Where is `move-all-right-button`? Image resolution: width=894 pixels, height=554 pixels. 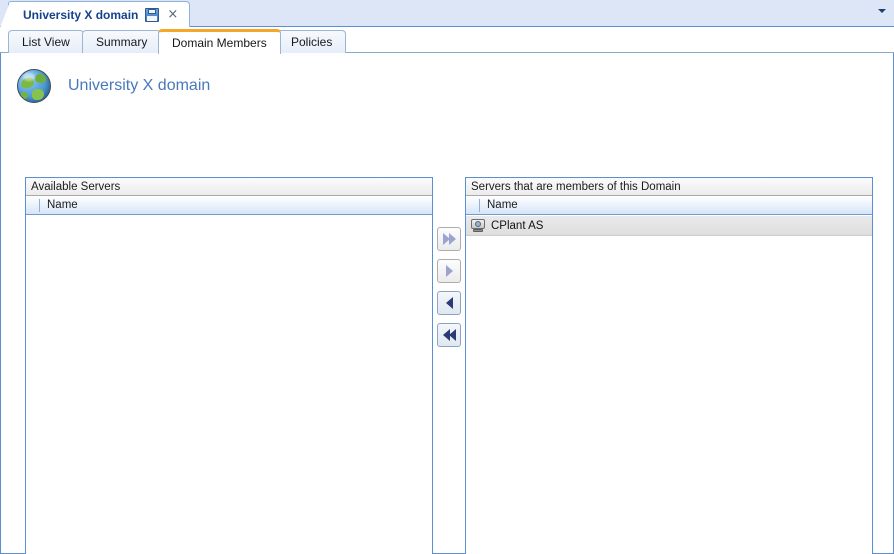 move-all-right-button is located at coordinates (449, 239).